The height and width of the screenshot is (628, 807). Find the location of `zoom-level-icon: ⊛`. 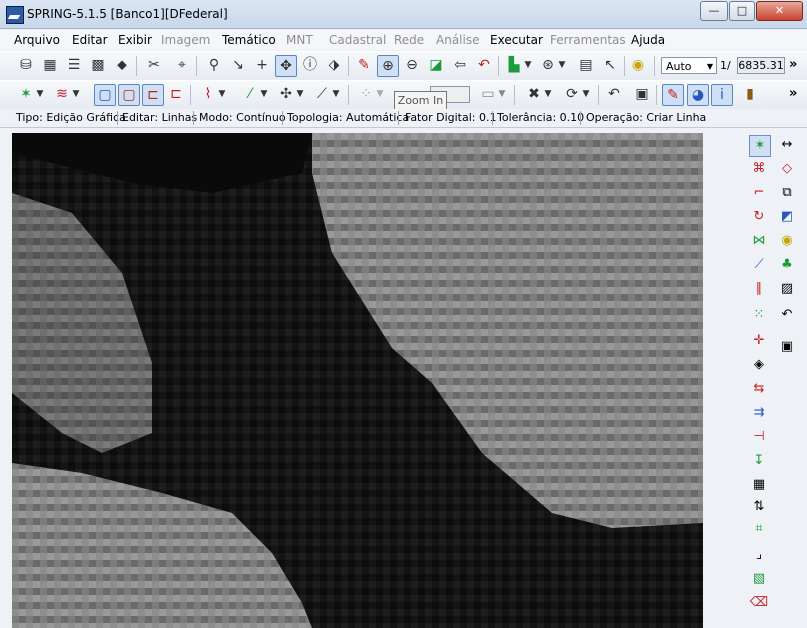

zoom-level-icon: ⊛ is located at coordinates (548, 65).